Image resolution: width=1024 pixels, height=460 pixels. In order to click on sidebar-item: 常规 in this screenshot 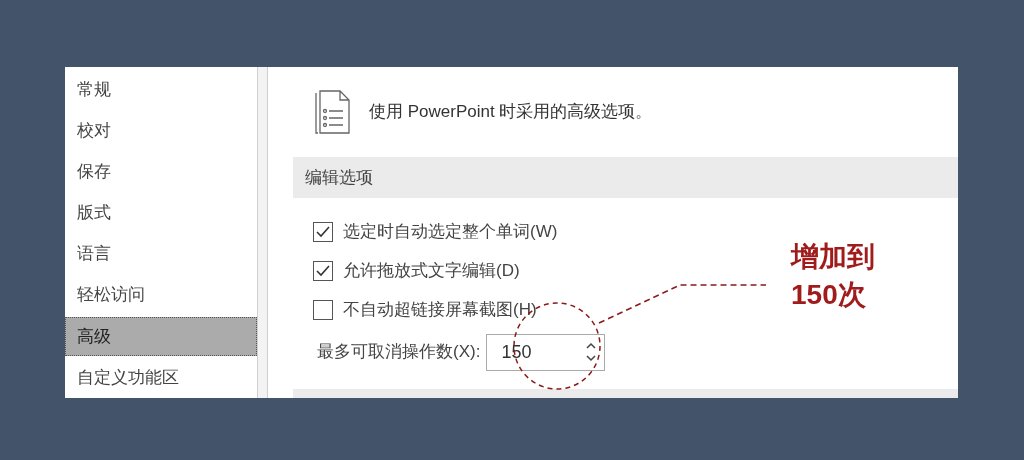, I will do `click(161, 90)`.